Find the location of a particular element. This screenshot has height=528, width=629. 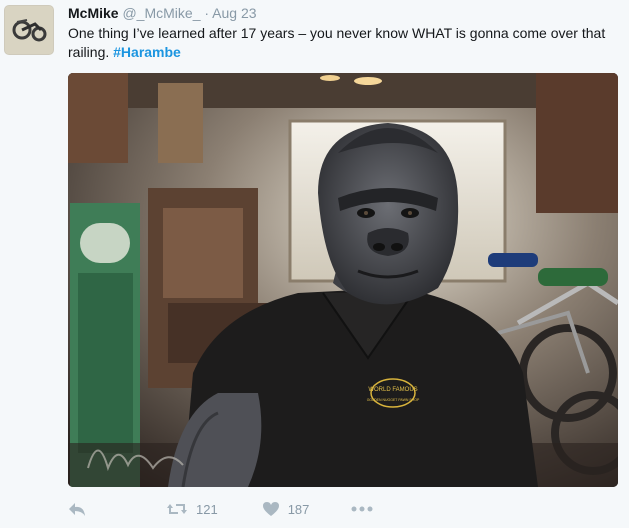

retweet-count: 121 is located at coordinates (207, 509).